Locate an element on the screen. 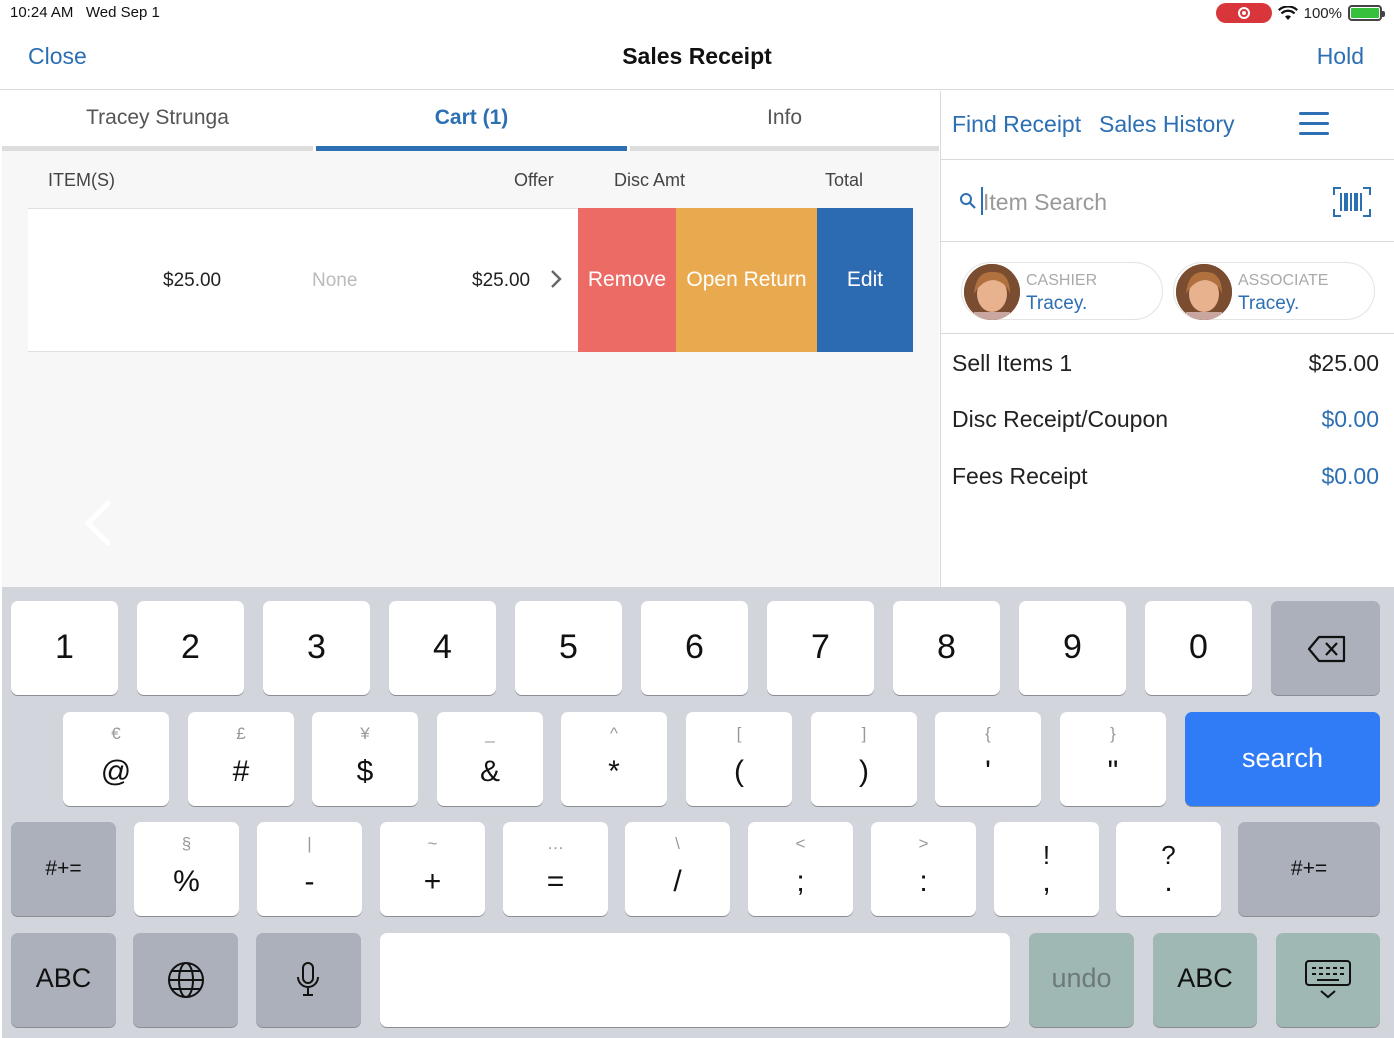  microphone-icon is located at coordinates (308, 979).